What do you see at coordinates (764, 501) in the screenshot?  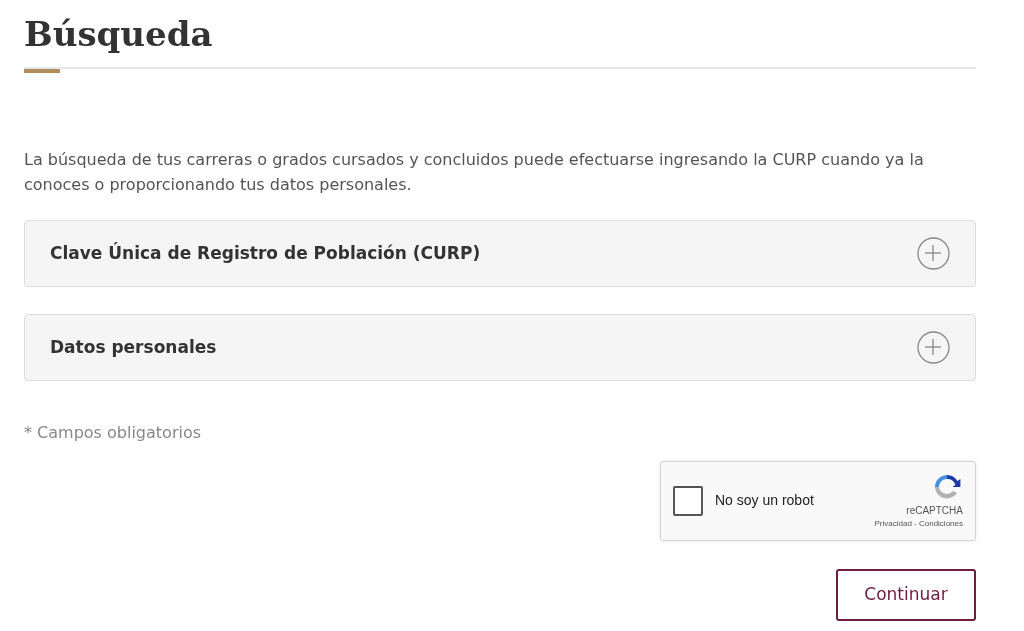 I see `captcha-label: No soy un robot` at bounding box center [764, 501].